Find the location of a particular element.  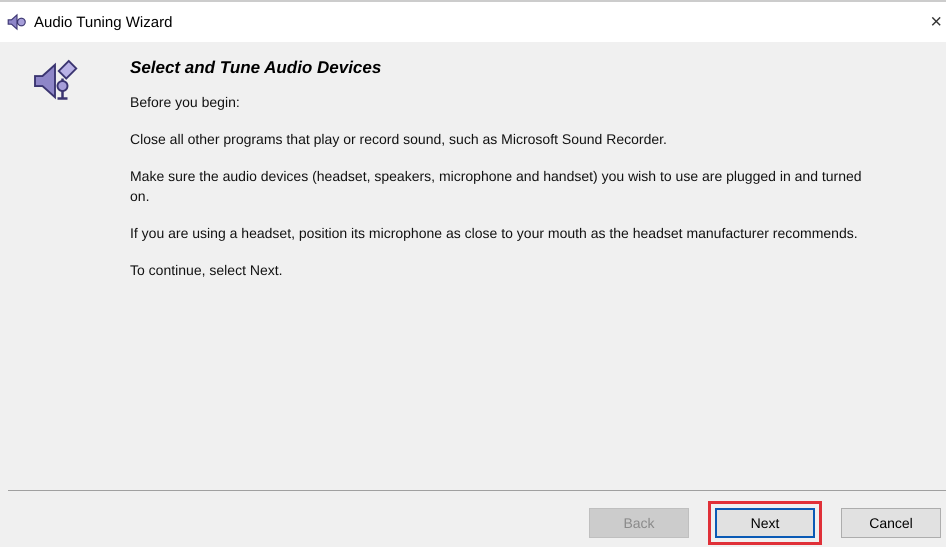

page-heading: Select and Tune Audio Devices is located at coordinates (256, 68).